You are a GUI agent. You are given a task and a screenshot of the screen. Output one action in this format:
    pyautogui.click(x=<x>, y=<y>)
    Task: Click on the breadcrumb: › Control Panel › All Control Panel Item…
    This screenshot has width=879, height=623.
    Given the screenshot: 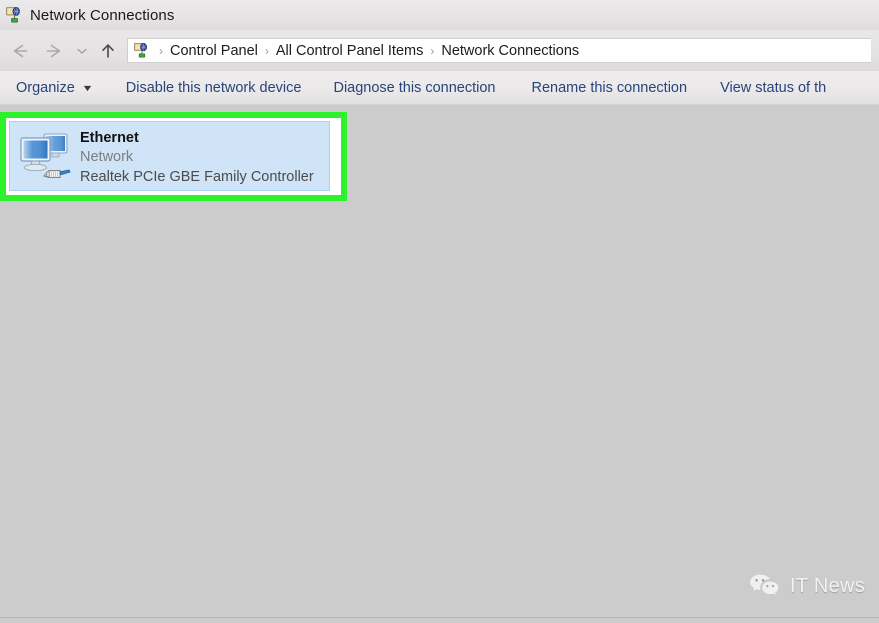 What is the action you would take?
    pyautogui.click(x=499, y=50)
    